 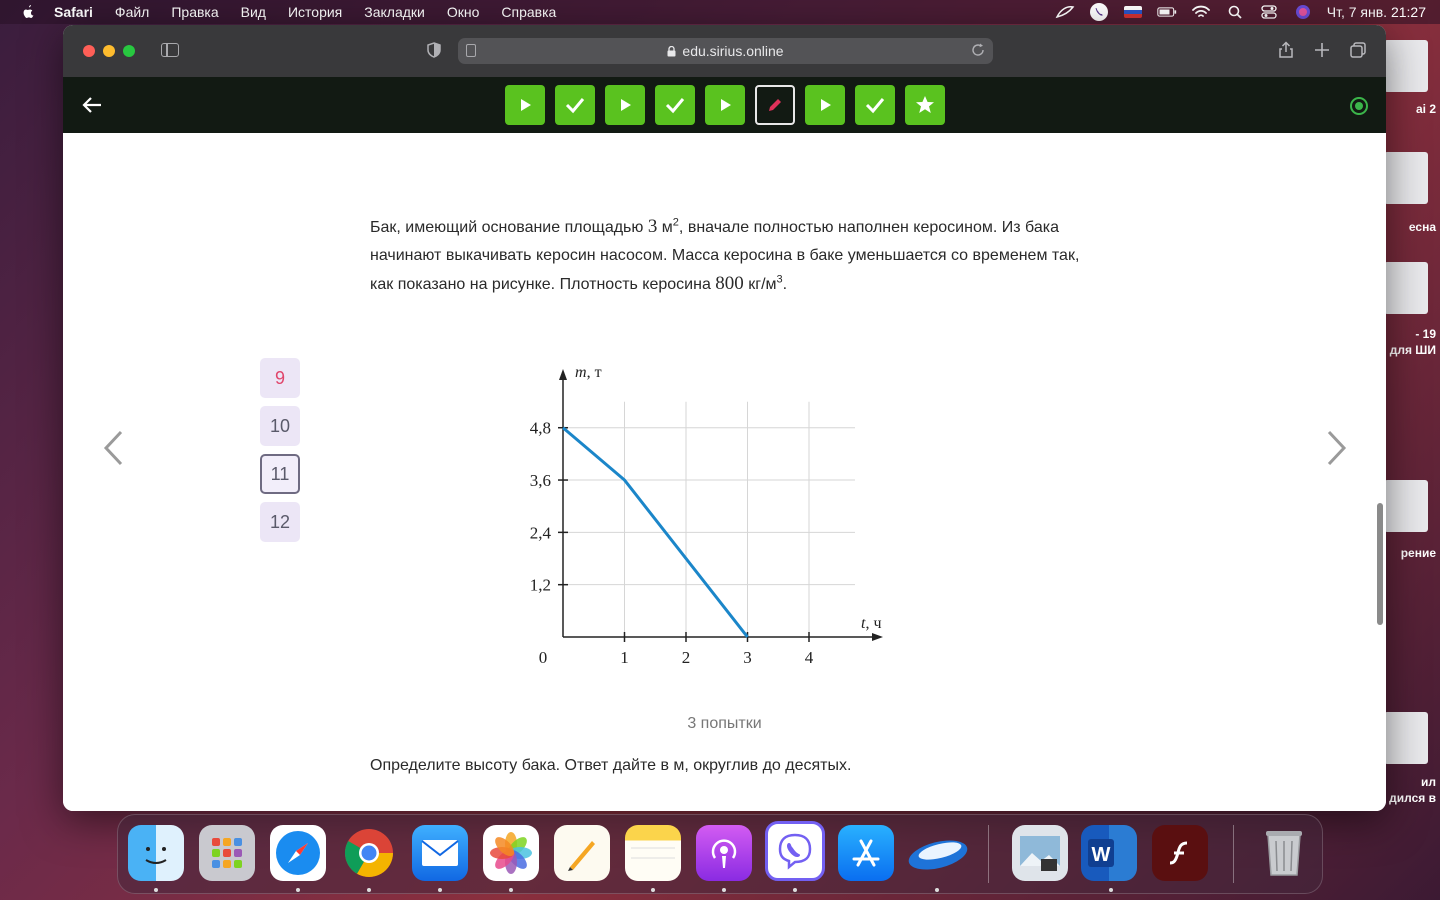 What do you see at coordinates (528, 12) in the screenshot?
I see `menu-help: Справка` at bounding box center [528, 12].